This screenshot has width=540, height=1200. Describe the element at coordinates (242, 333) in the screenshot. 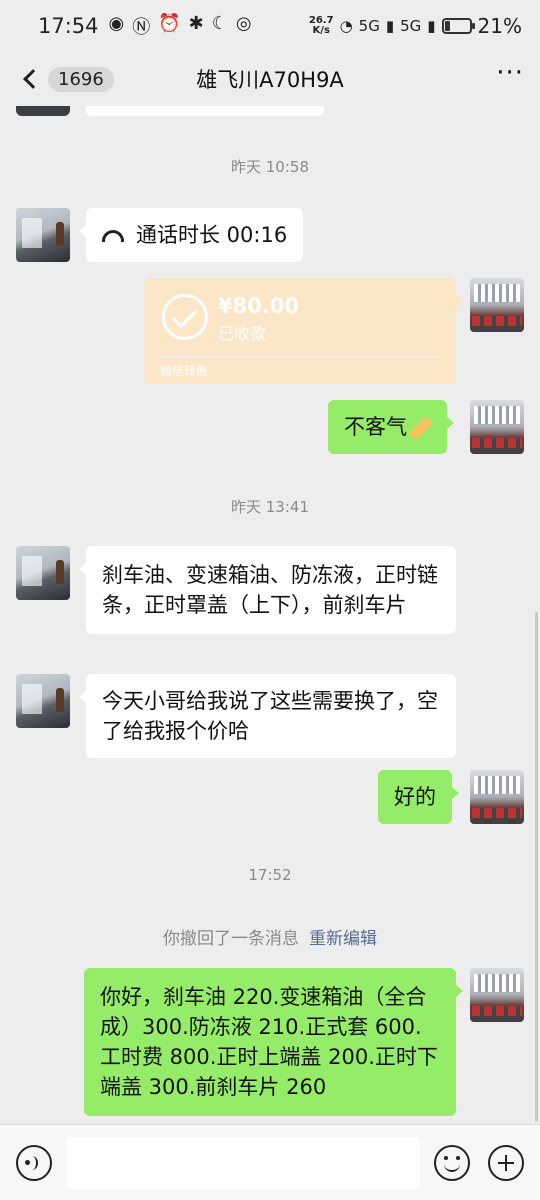

I see `transfer-status: 已收款` at that location.